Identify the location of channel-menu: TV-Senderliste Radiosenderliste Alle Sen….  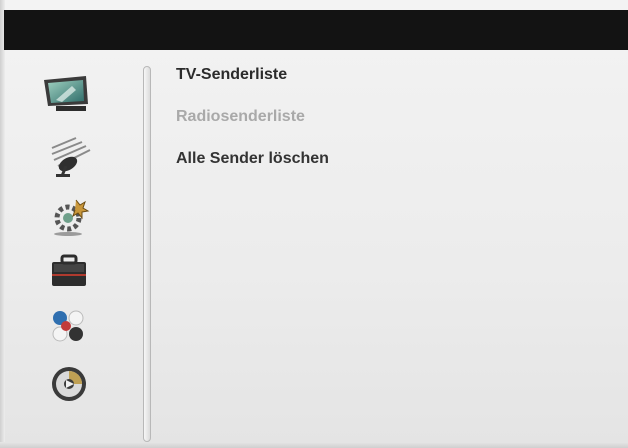
(252, 125).